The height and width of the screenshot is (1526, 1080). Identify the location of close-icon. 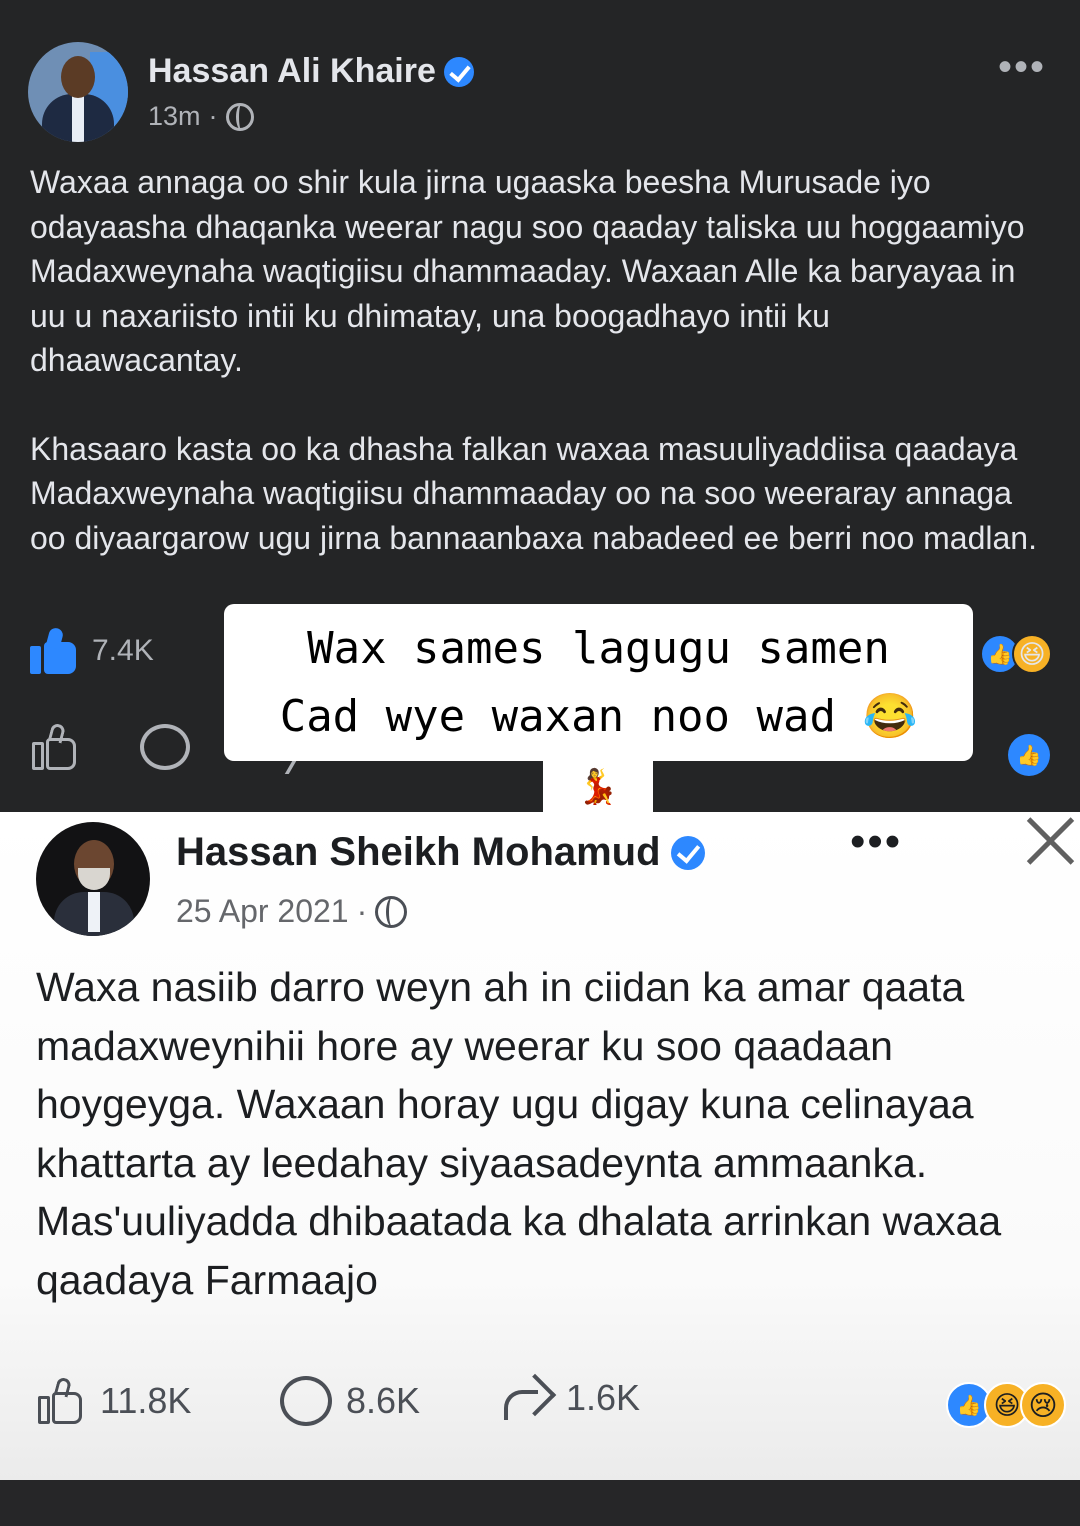
(1050, 840).